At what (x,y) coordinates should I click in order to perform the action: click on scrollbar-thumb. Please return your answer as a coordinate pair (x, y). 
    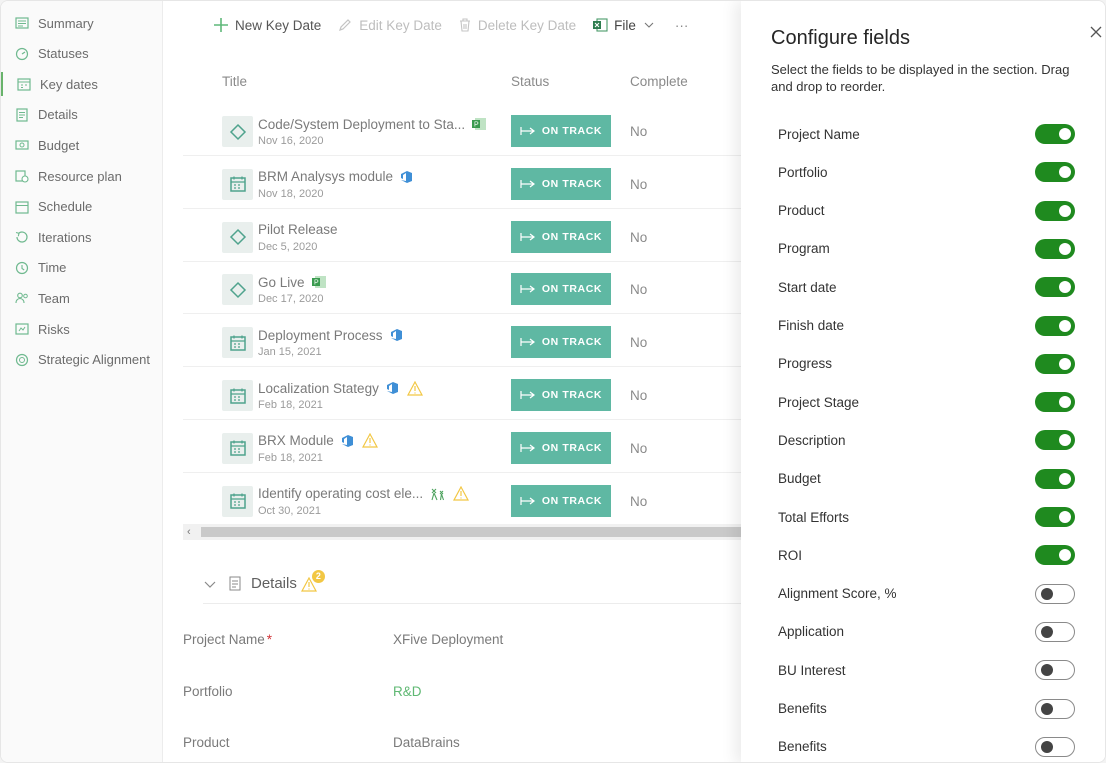
    Looking at the image, I should click on (471, 532).